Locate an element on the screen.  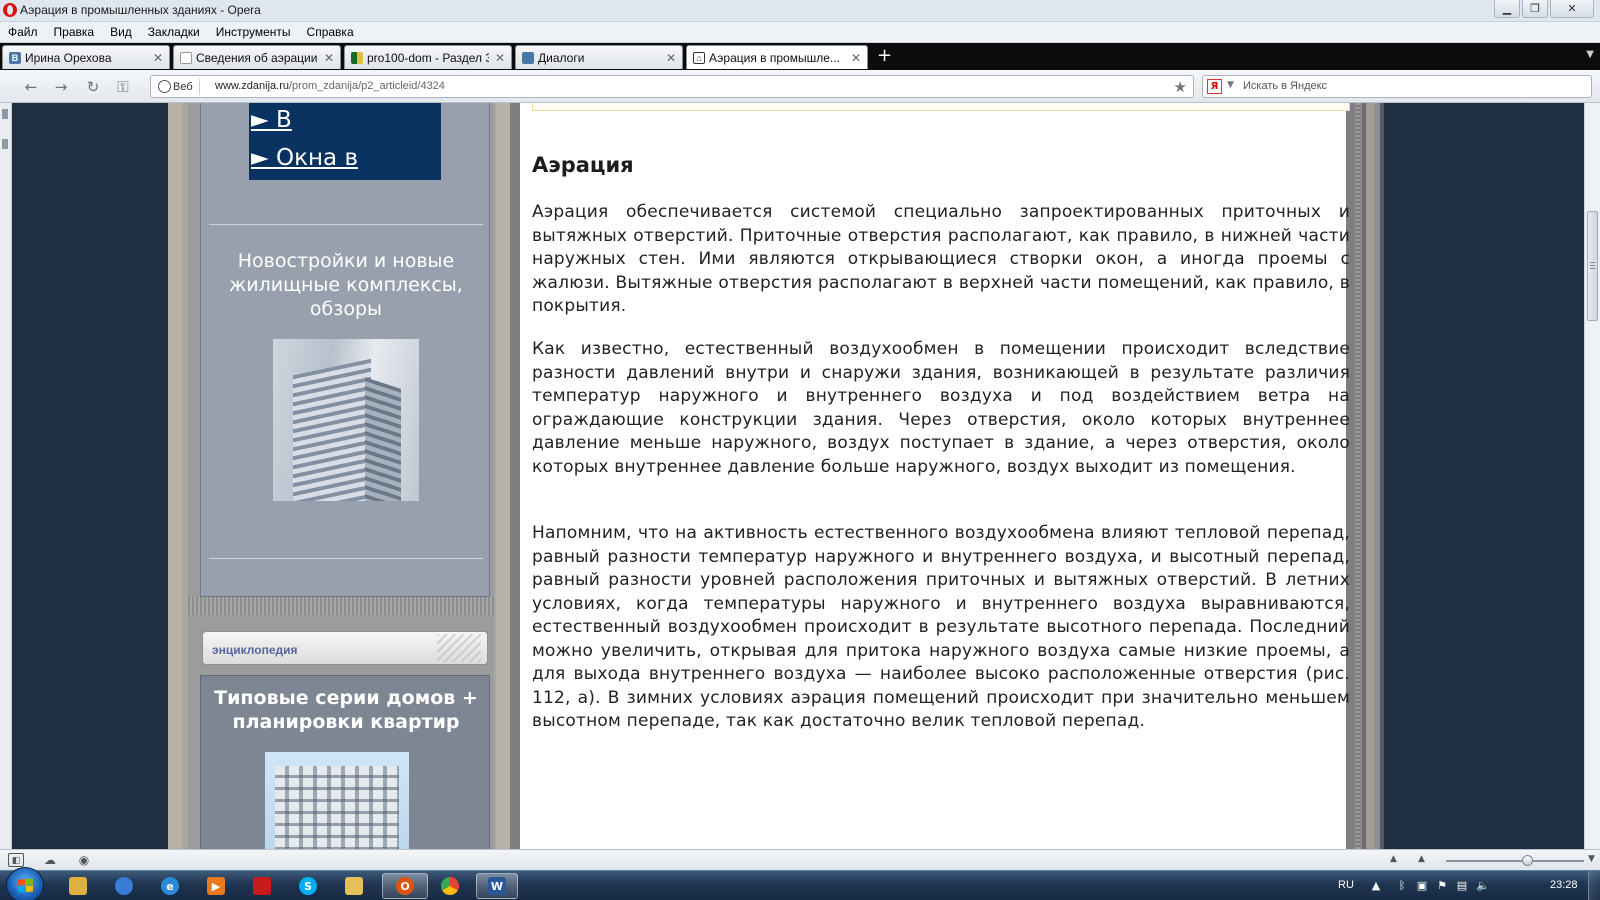
windows-taskbar: e ▶ S O W RU ▲ ᛒ ▣ ⚑ ▤ 🔈 23:28 is located at coordinates (800, 883).